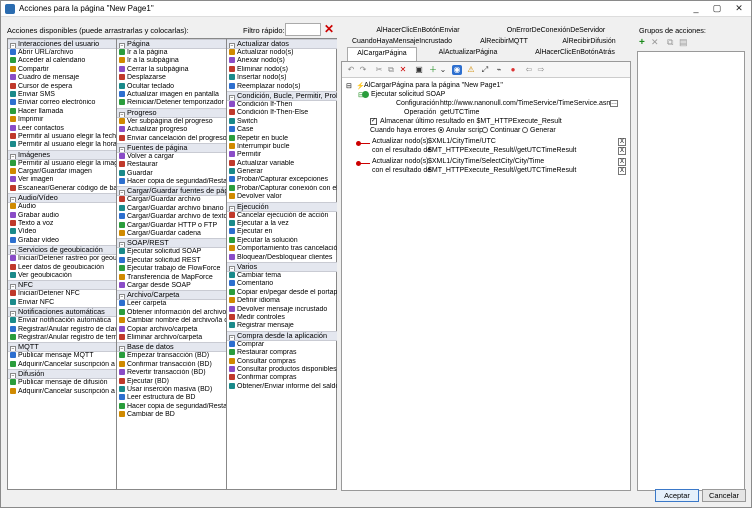 The height and width of the screenshot is (508, 752). I want to click on warning-icon: ⚠, so click(471, 70).